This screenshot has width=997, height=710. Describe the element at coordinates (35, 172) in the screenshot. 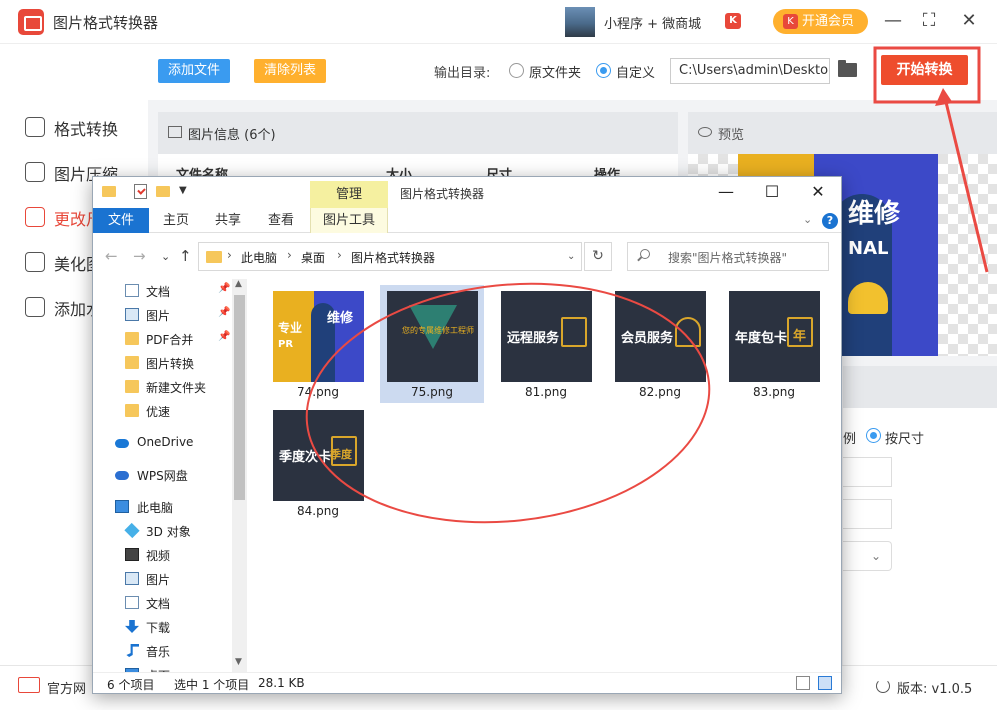

I see `compress-icon` at that location.